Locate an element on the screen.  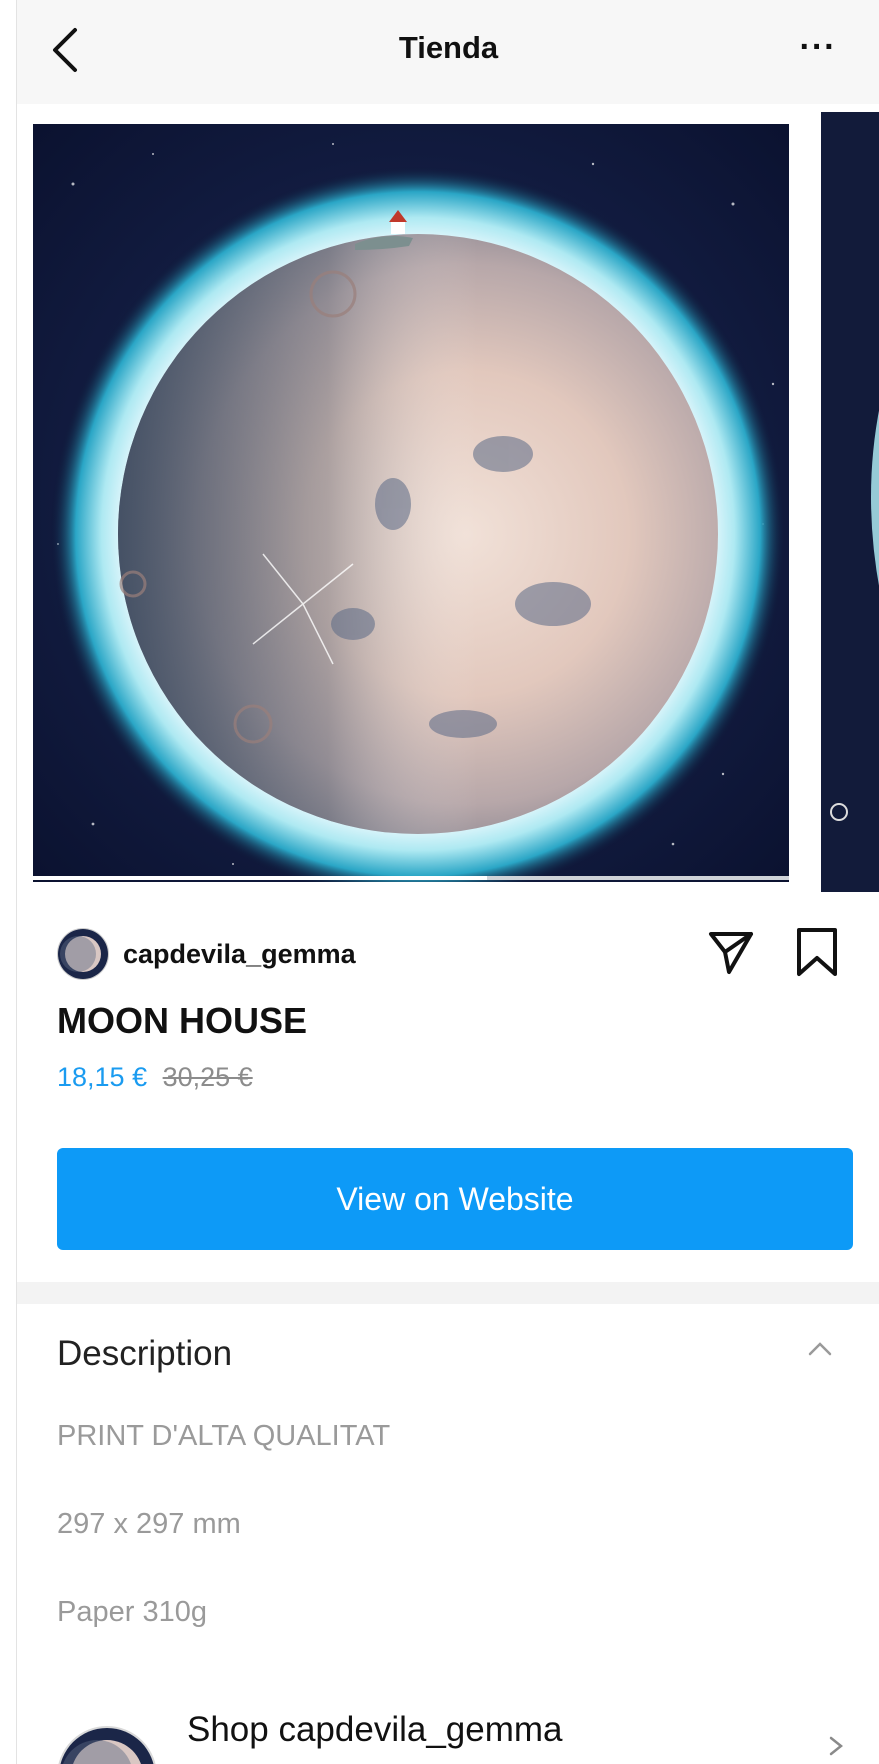
view-on-website-button: View on Website is located at coordinates (455, 1199).